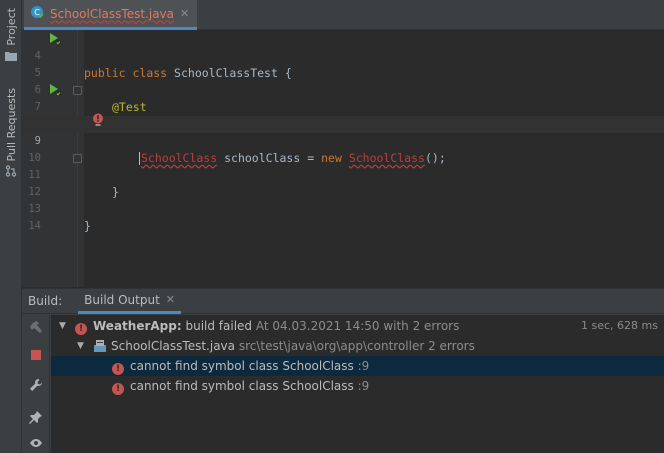 The height and width of the screenshot is (453, 664). I want to click on wrench-icon, so click(36, 386).